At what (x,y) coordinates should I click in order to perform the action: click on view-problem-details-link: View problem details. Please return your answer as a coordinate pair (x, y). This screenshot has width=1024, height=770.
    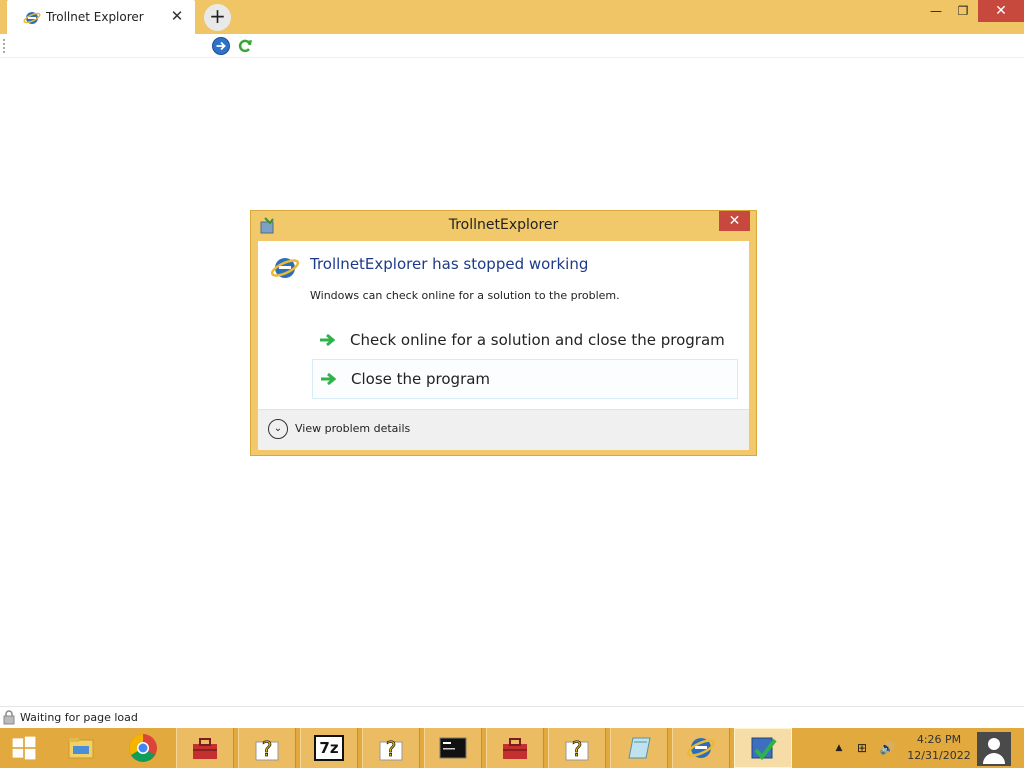
    Looking at the image, I should click on (352, 428).